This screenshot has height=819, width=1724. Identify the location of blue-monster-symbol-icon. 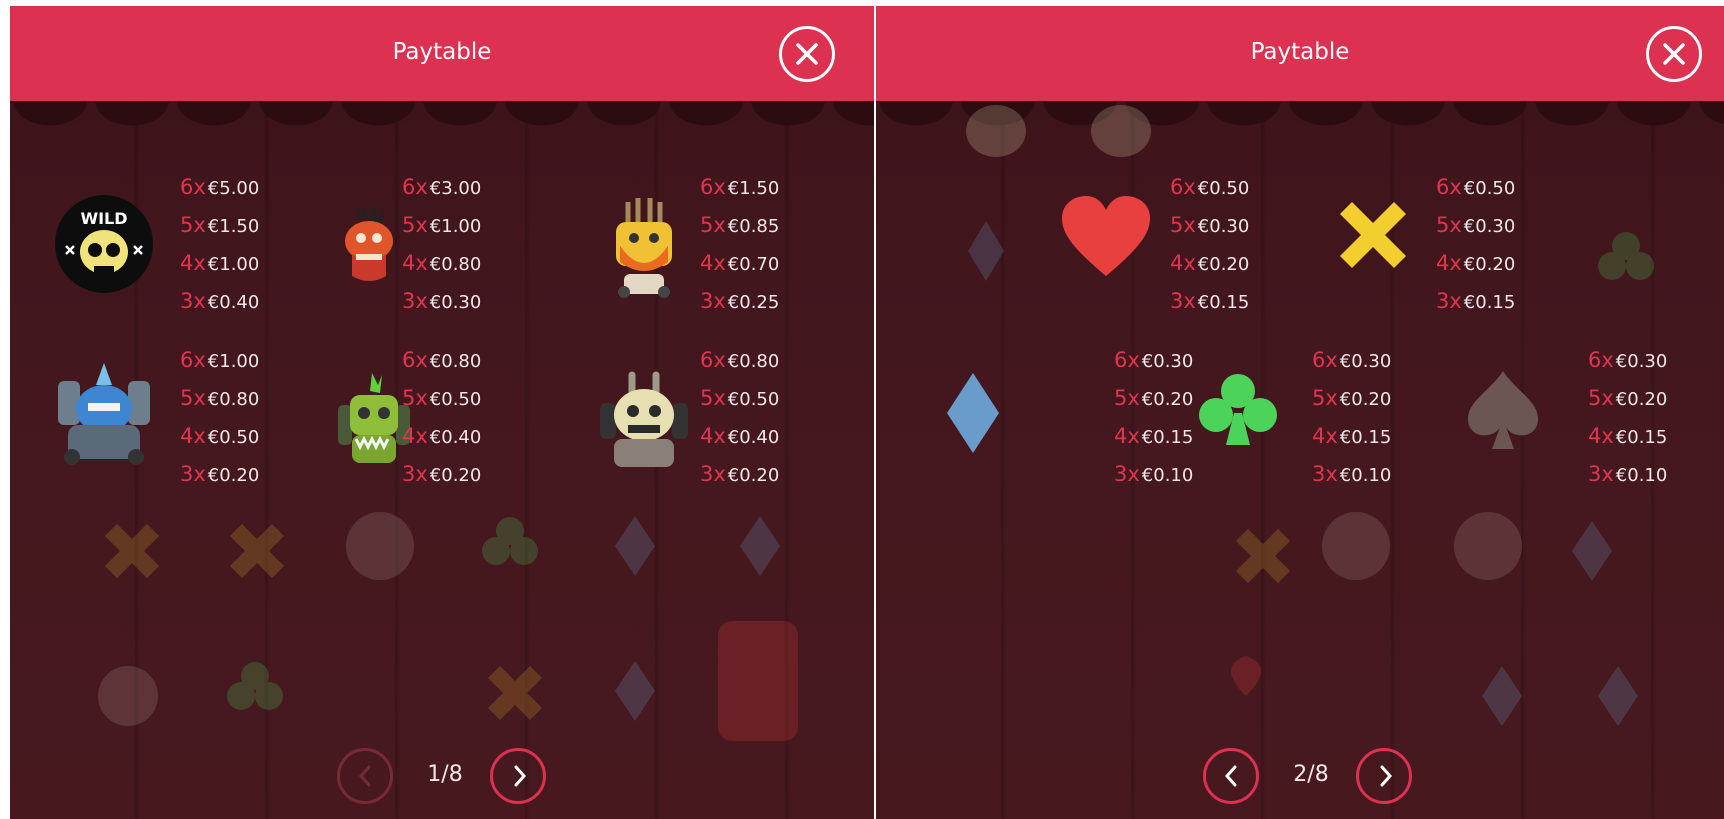
(104, 414).